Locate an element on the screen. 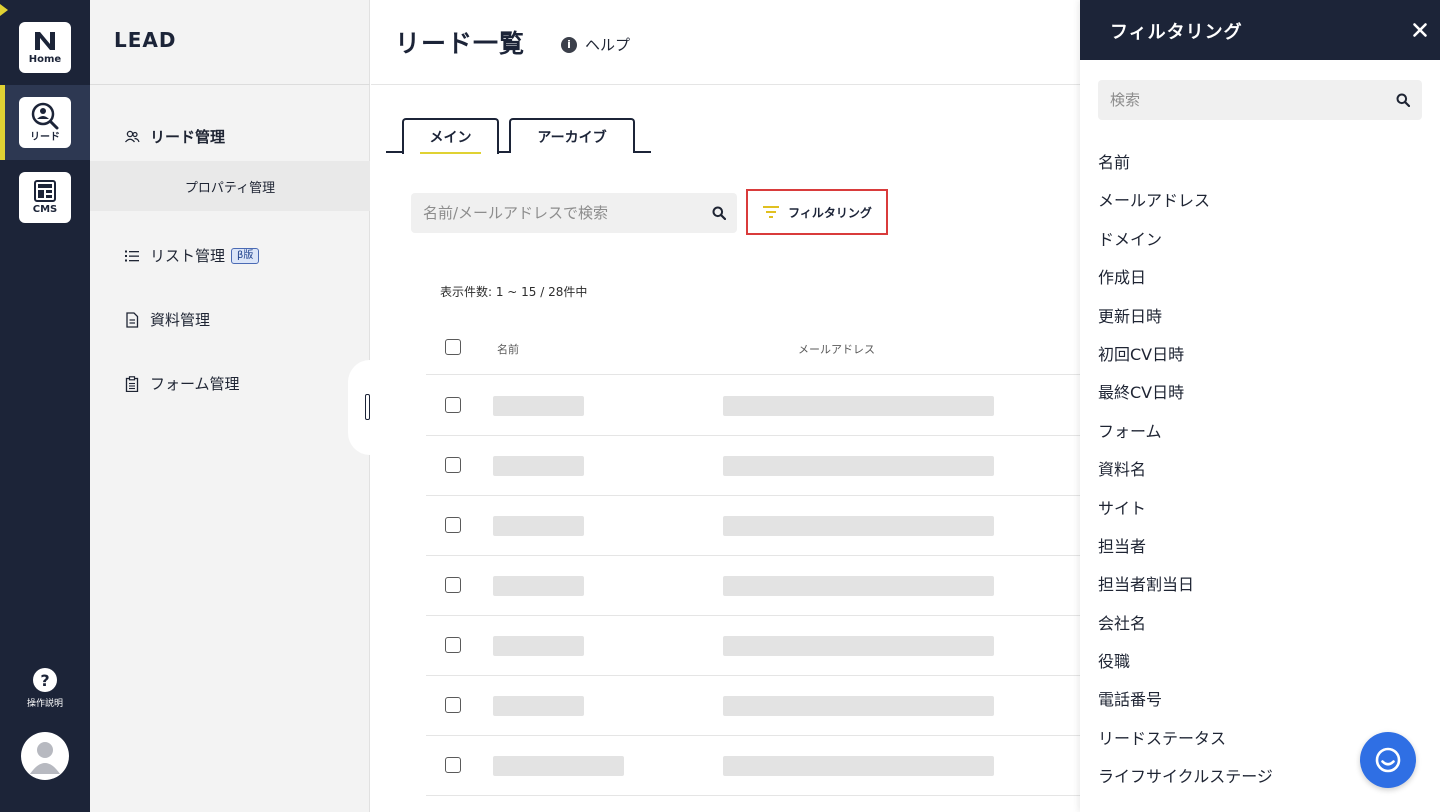 The height and width of the screenshot is (812, 1440). filter-button: フィルタリング is located at coordinates (817, 212).